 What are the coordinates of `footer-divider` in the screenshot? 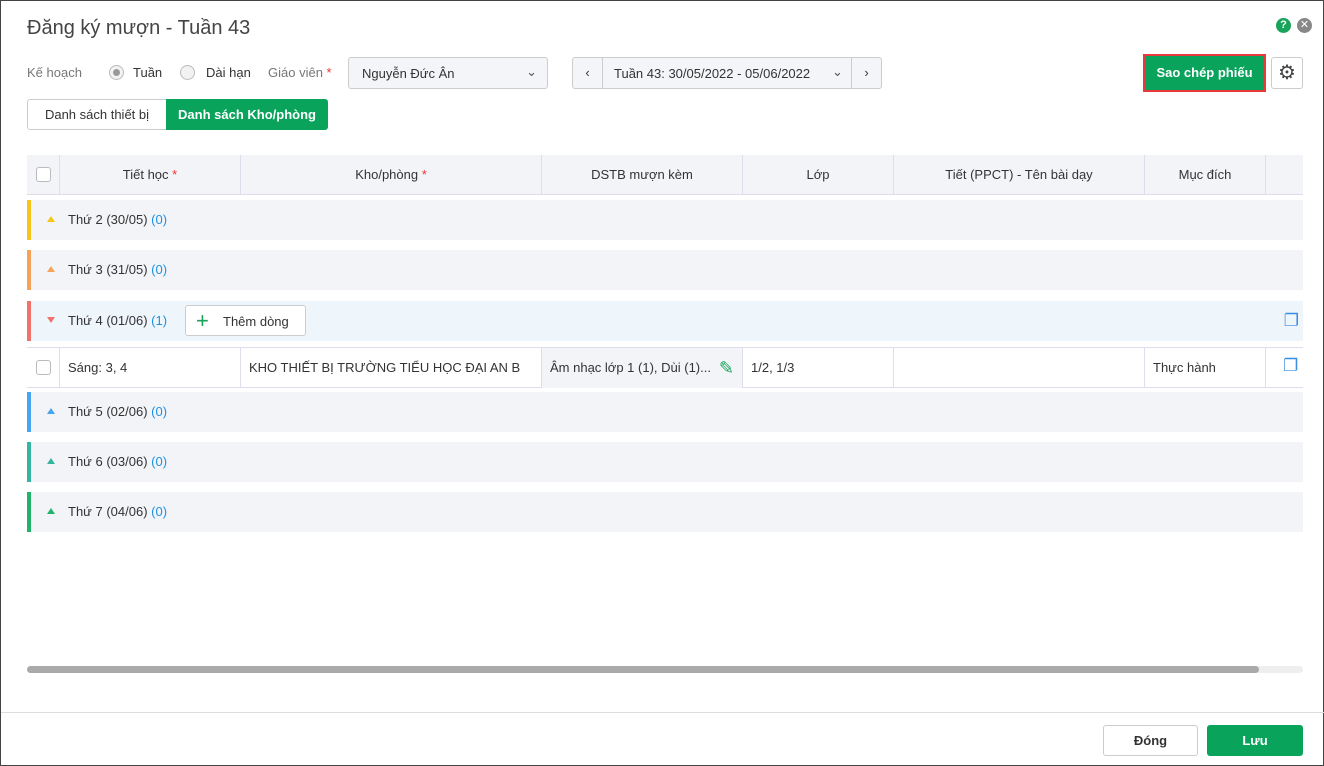 It's located at (662, 712).